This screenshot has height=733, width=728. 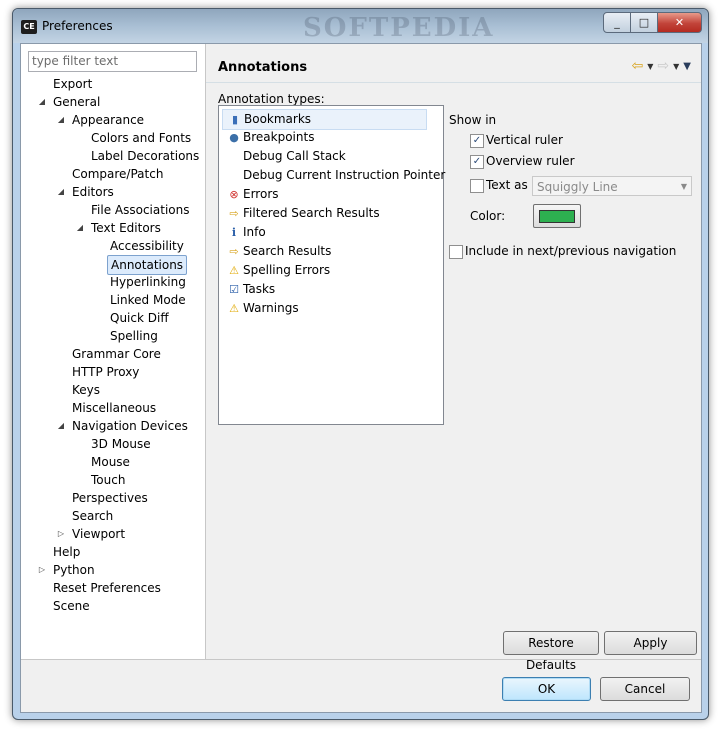 I want to click on color-label: Color:, so click(x=488, y=216).